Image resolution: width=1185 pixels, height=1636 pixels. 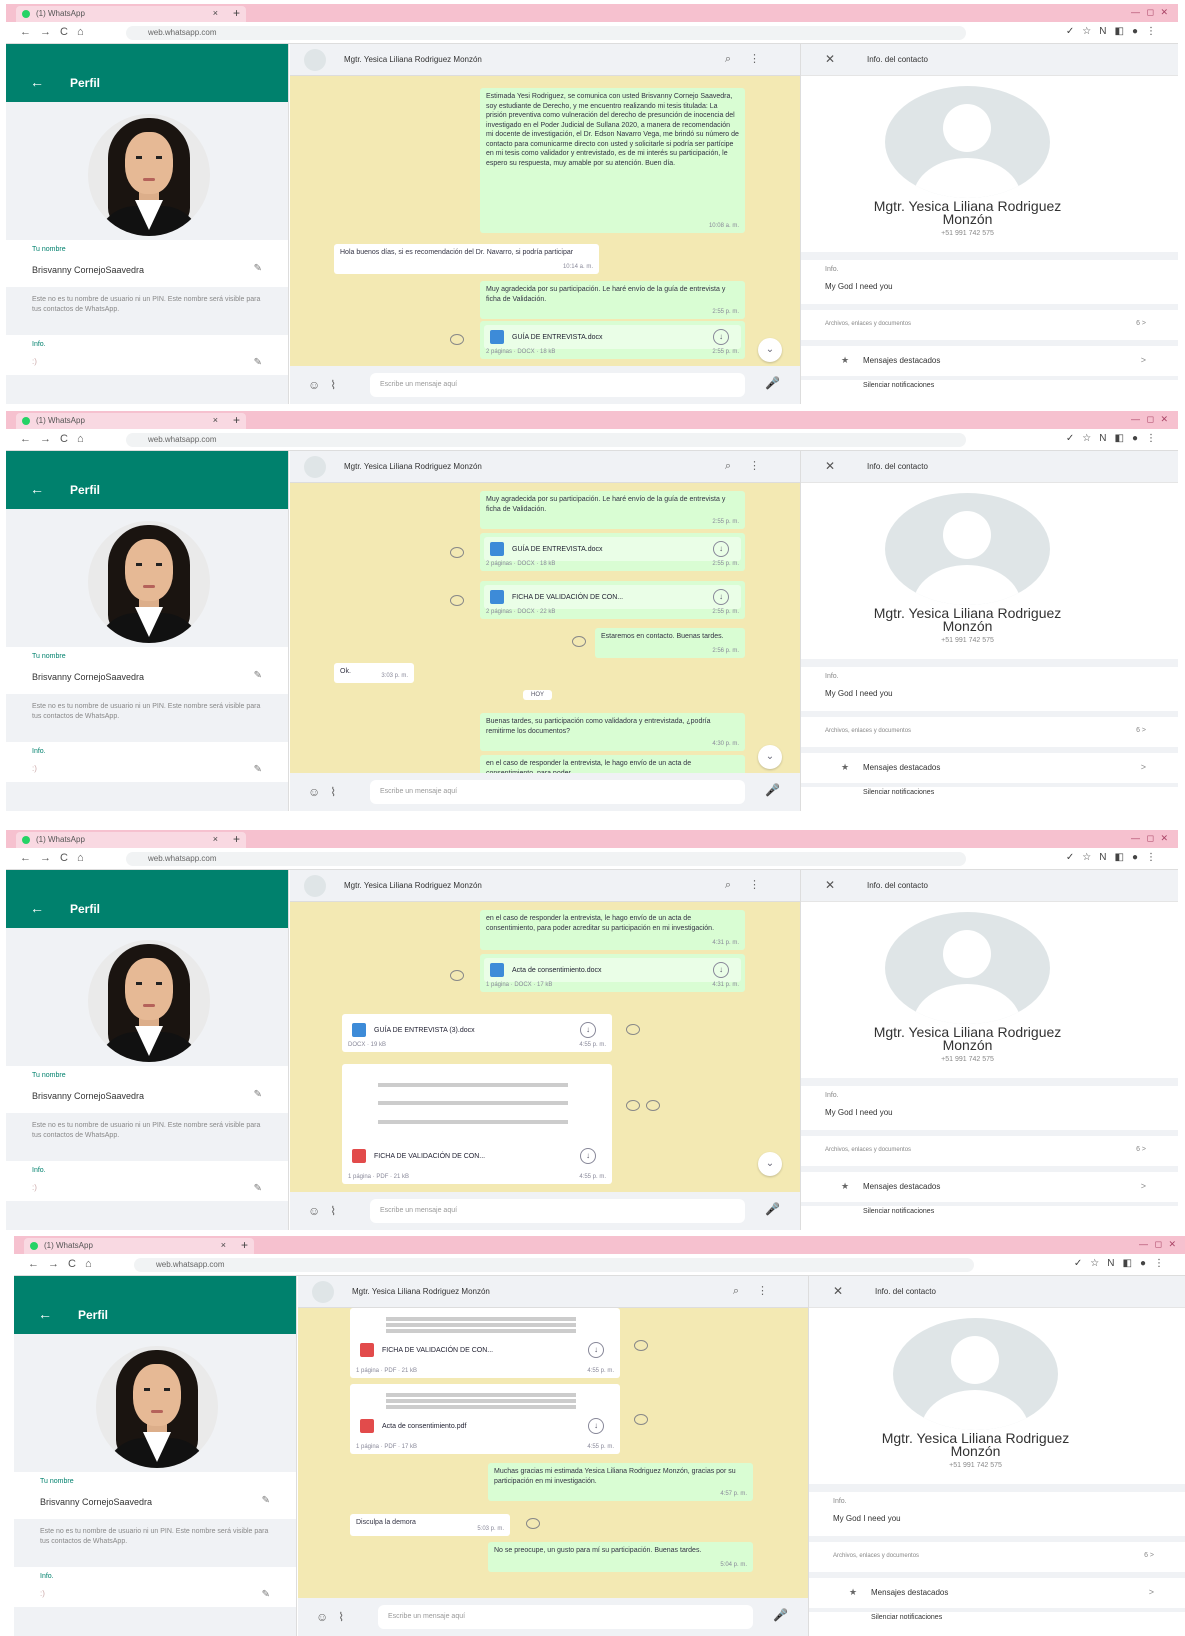 I want to click on document-attachment: FICHA DE VALIDACIÓN DE CON... ↓, so click(x=477, y=1156).